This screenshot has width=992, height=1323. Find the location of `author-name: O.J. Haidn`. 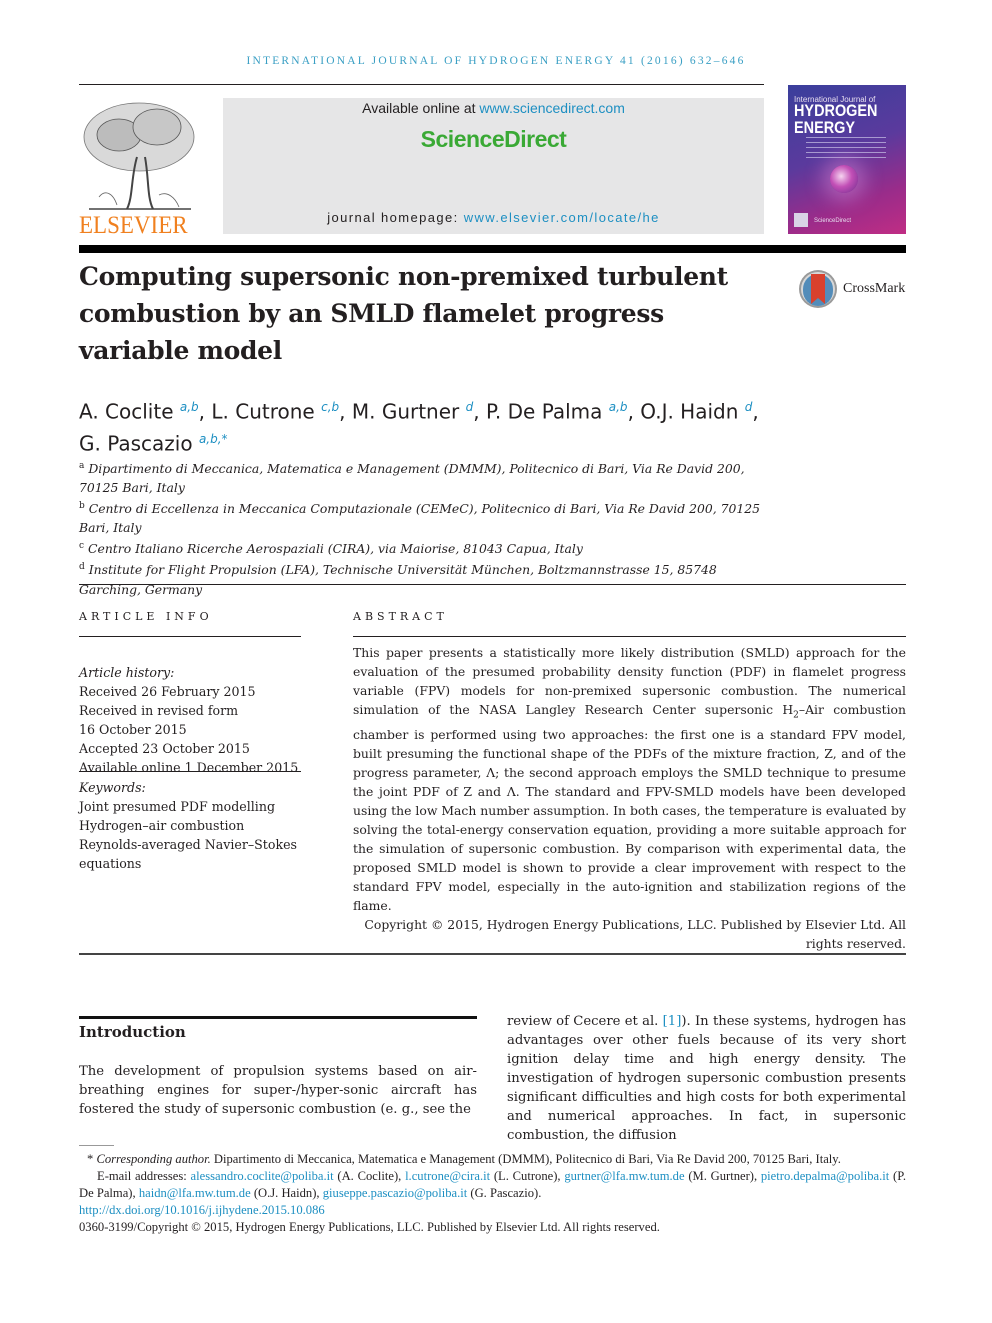

author-name: O.J. Haidn is located at coordinates (689, 411).